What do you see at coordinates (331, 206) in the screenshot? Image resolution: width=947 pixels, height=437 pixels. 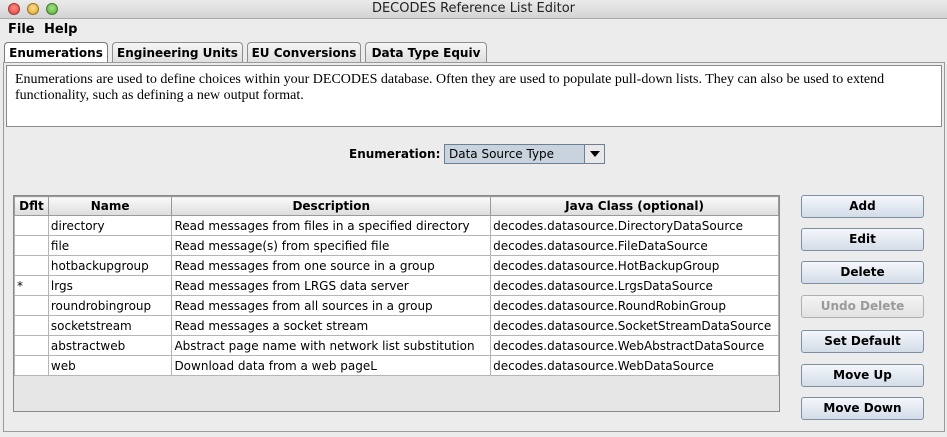 I see `column-header-description: Description` at bounding box center [331, 206].